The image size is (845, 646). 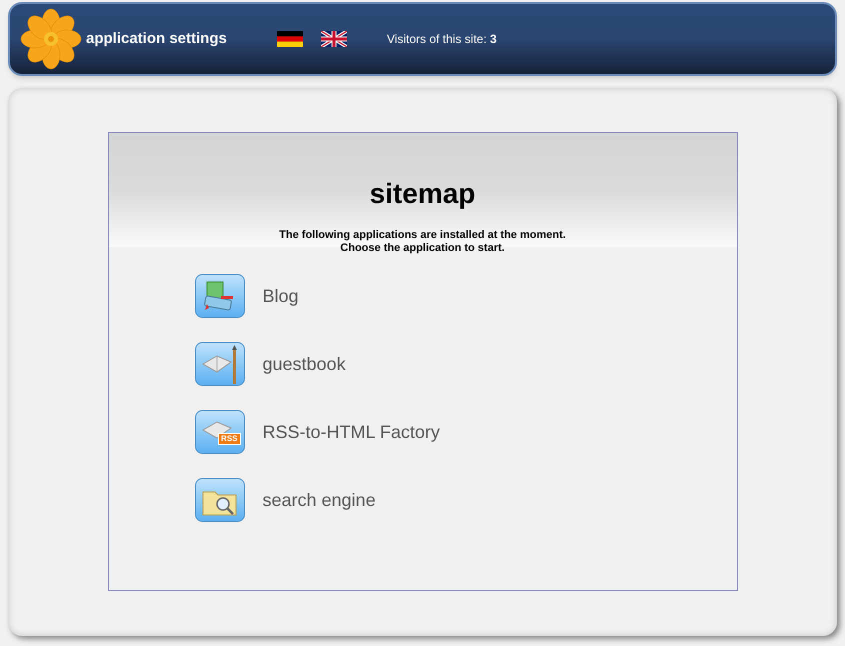 What do you see at coordinates (422, 248) in the screenshot?
I see `intro-text: Choose the application to start.` at bounding box center [422, 248].